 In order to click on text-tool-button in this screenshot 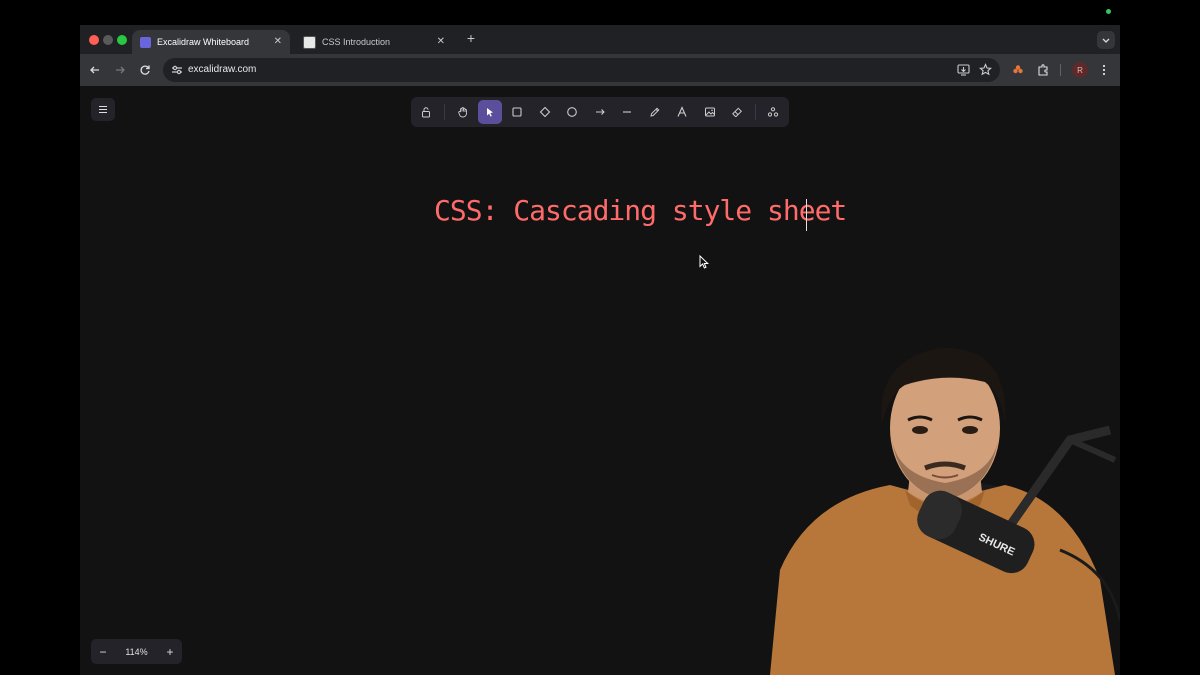, I will do `click(682, 112)`.